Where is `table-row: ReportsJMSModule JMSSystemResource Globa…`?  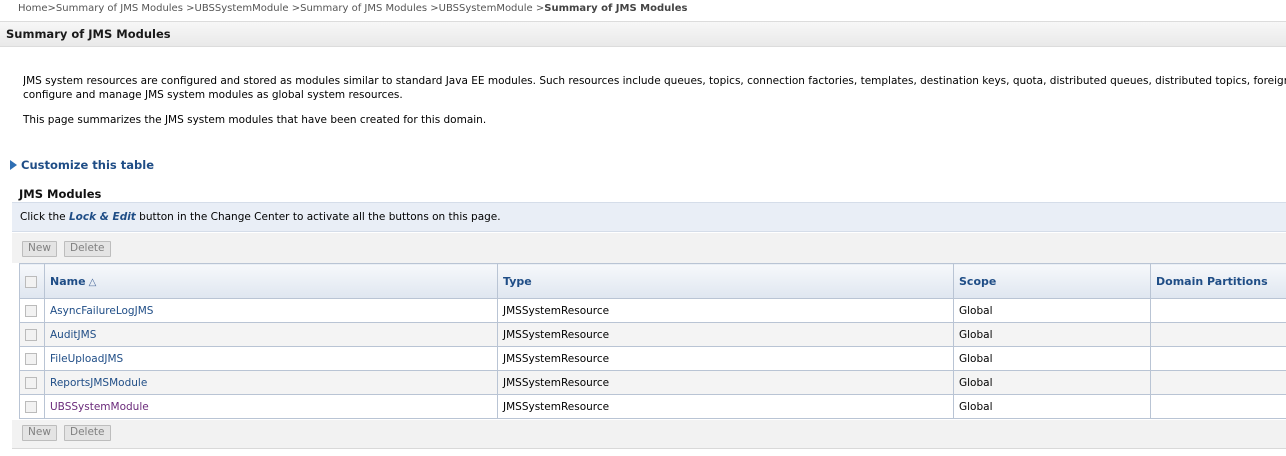 table-row: ReportsJMSModule JMSSystemResource Globa… is located at coordinates (652, 382).